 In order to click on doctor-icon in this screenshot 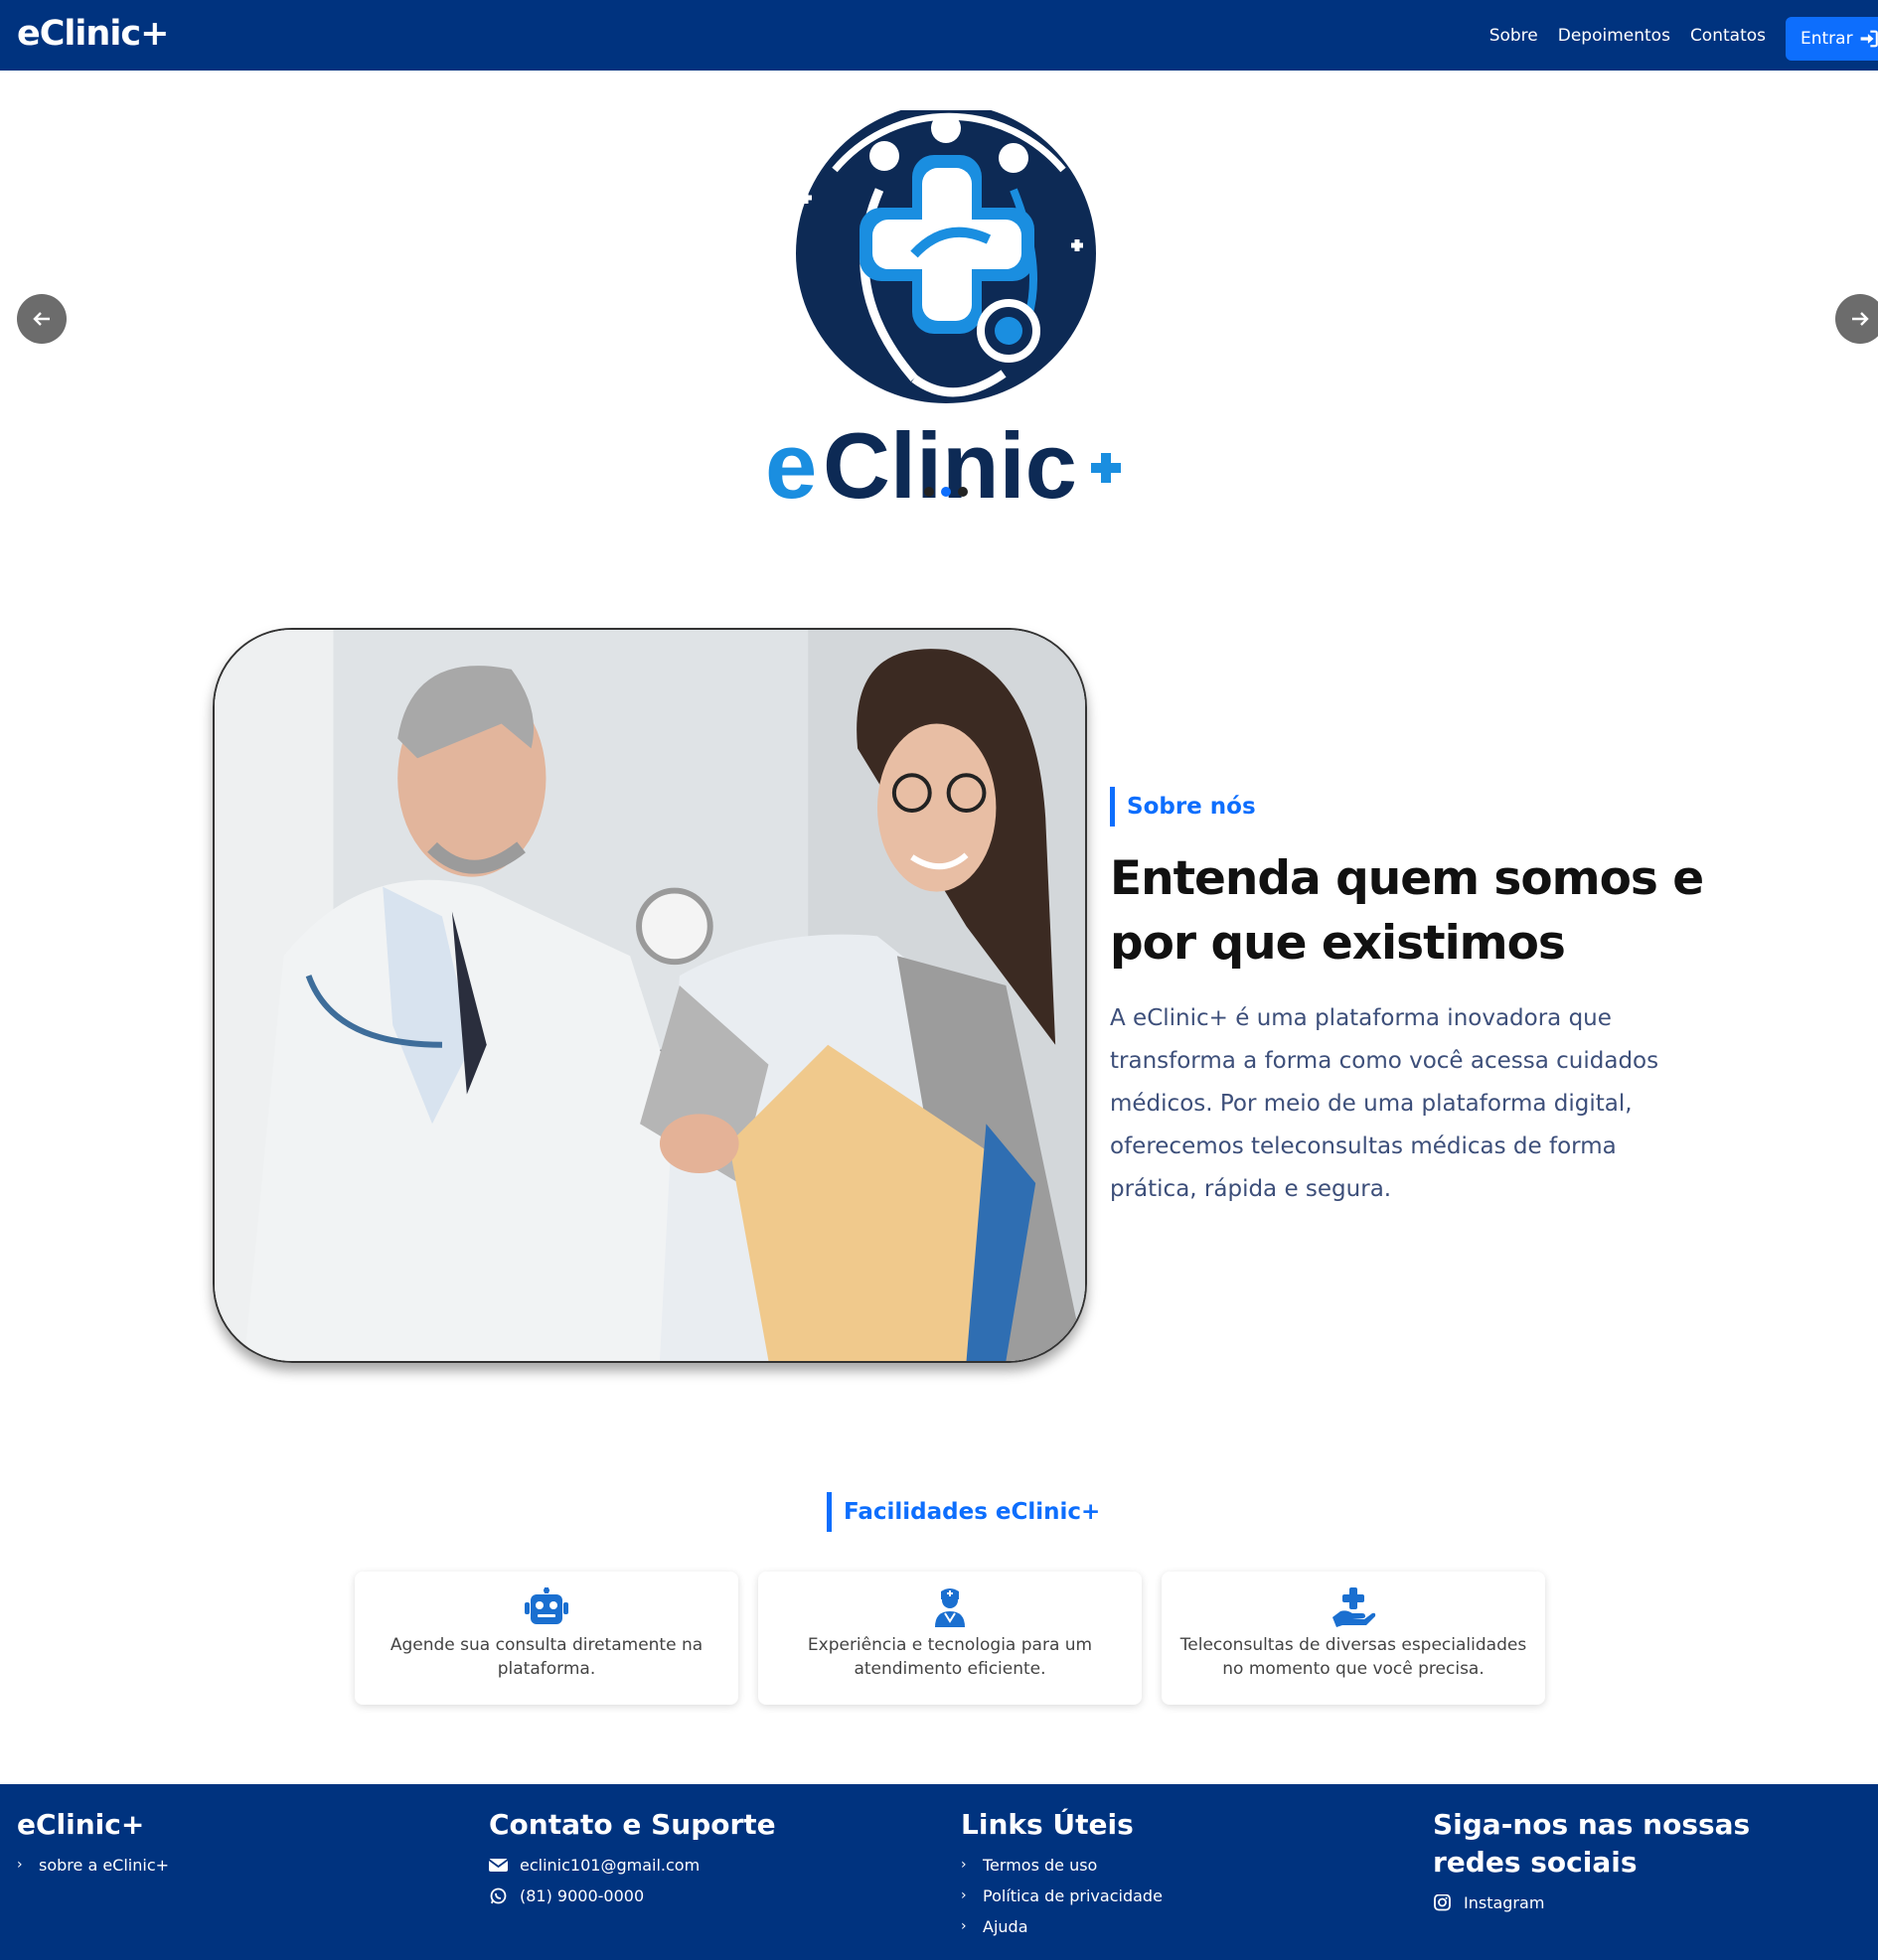, I will do `click(950, 1607)`.